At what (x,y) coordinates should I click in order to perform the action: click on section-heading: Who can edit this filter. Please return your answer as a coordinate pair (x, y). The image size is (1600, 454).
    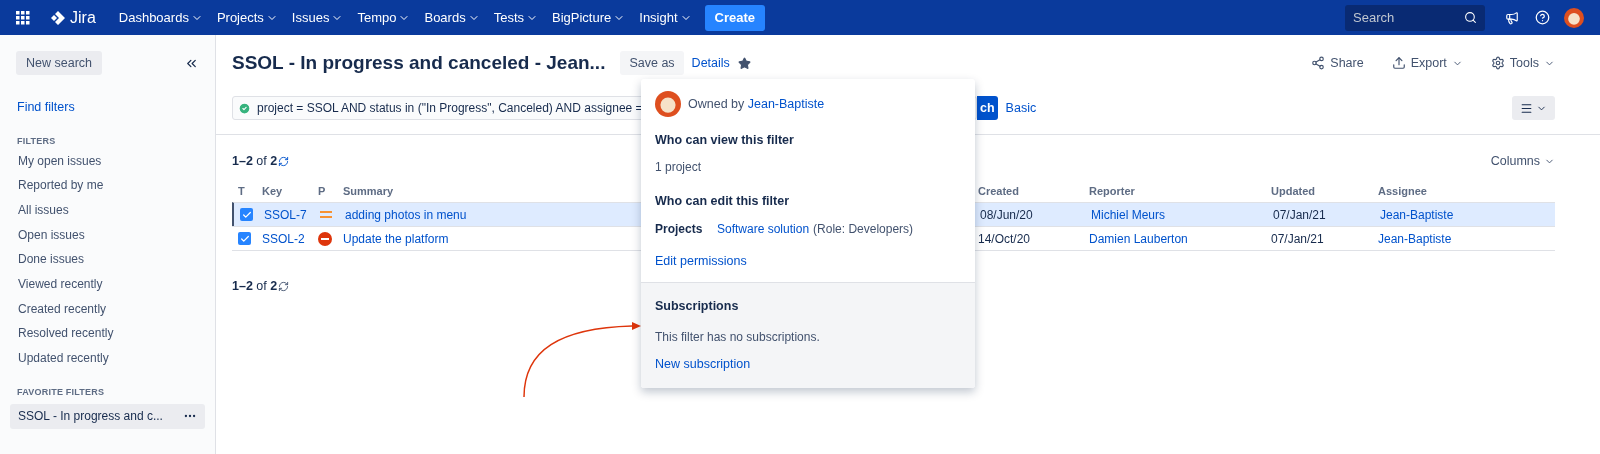
    Looking at the image, I should click on (723, 201).